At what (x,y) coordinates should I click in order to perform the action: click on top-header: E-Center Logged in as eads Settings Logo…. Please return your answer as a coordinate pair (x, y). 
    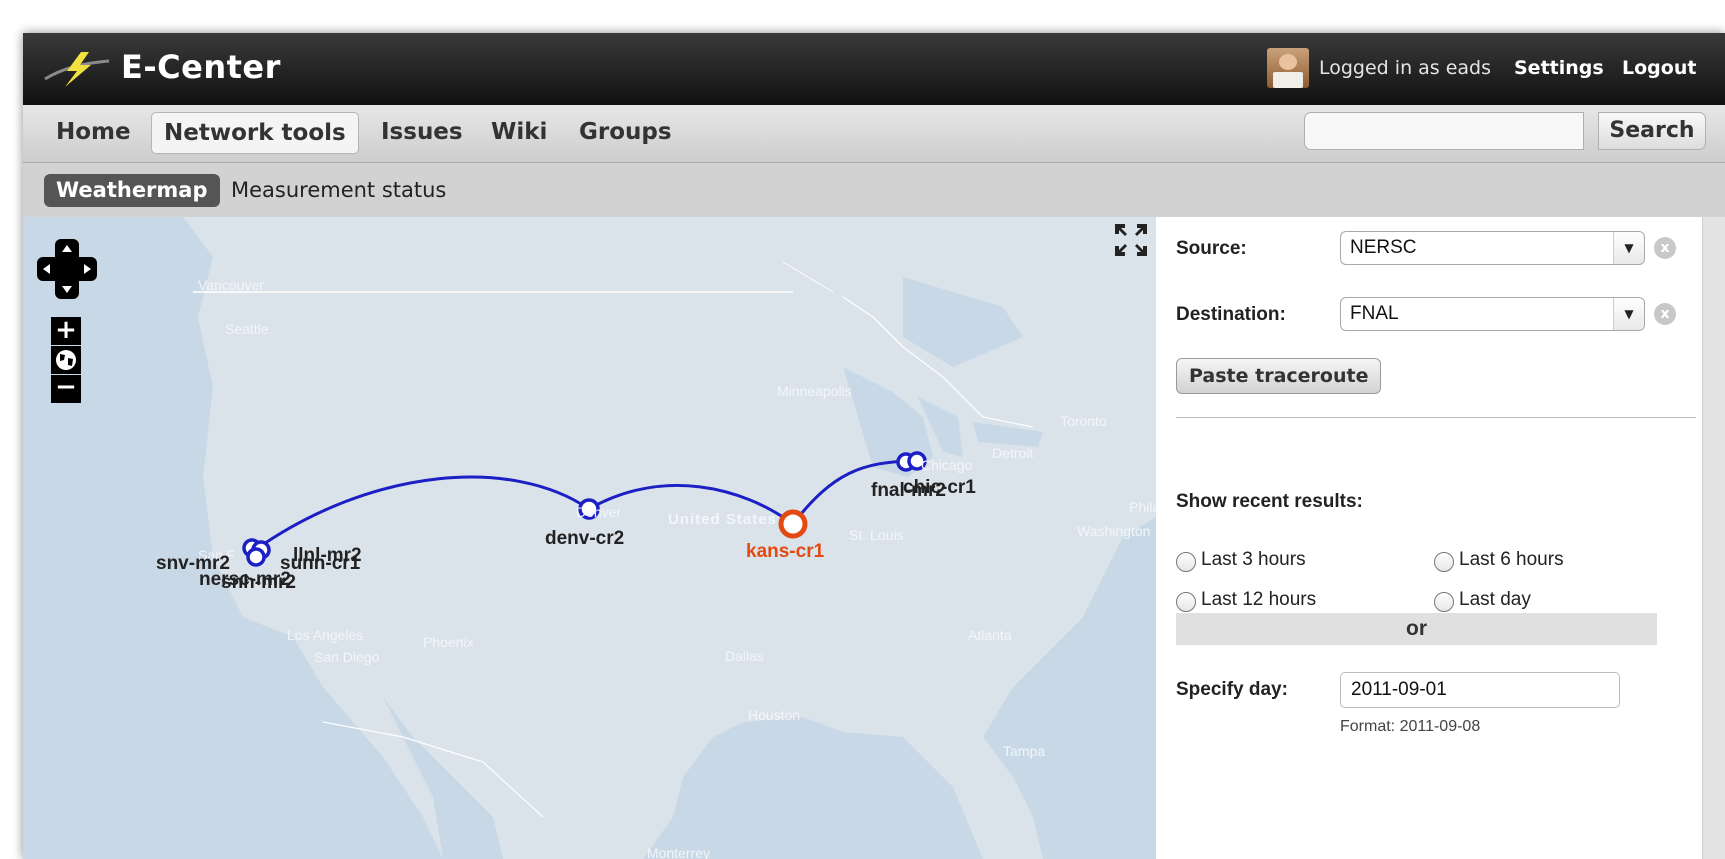
    Looking at the image, I should click on (874, 69).